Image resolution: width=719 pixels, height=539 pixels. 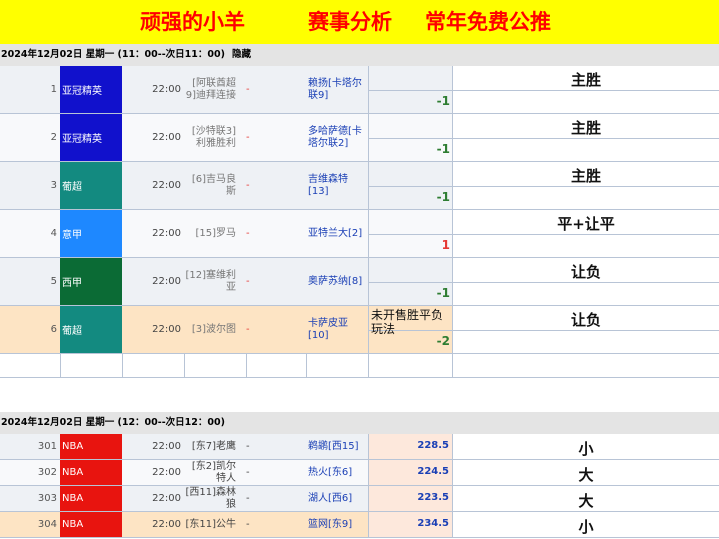 I want to click on banner: 顽强的小羊 赛事分析 常年免费公推, so click(x=359, y=22).